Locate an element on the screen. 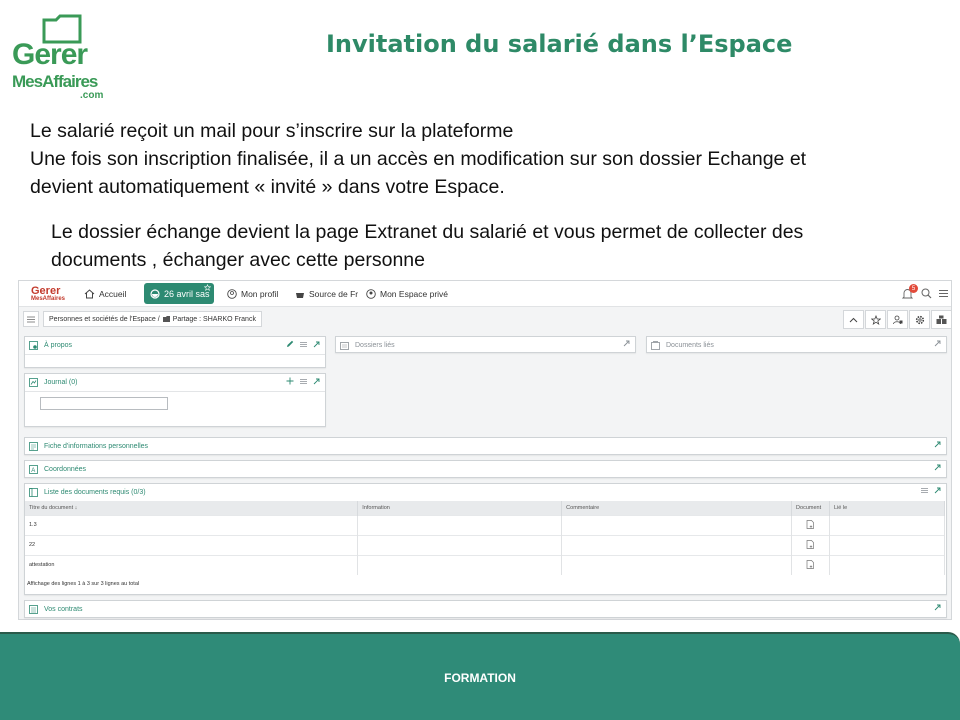  panel-header: Vos contrats is located at coordinates (485, 609).